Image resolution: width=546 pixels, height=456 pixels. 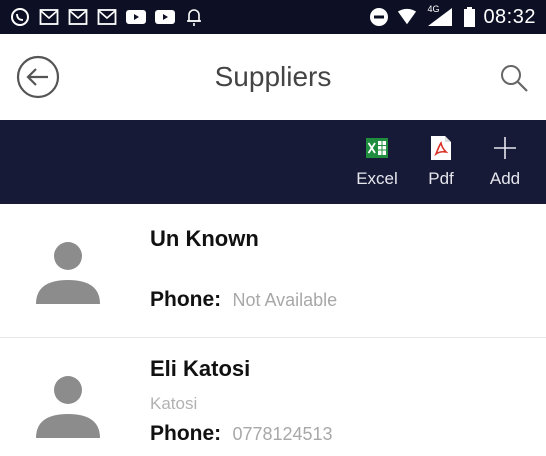 I want to click on signal-icon: 4G, so click(x=440, y=15).